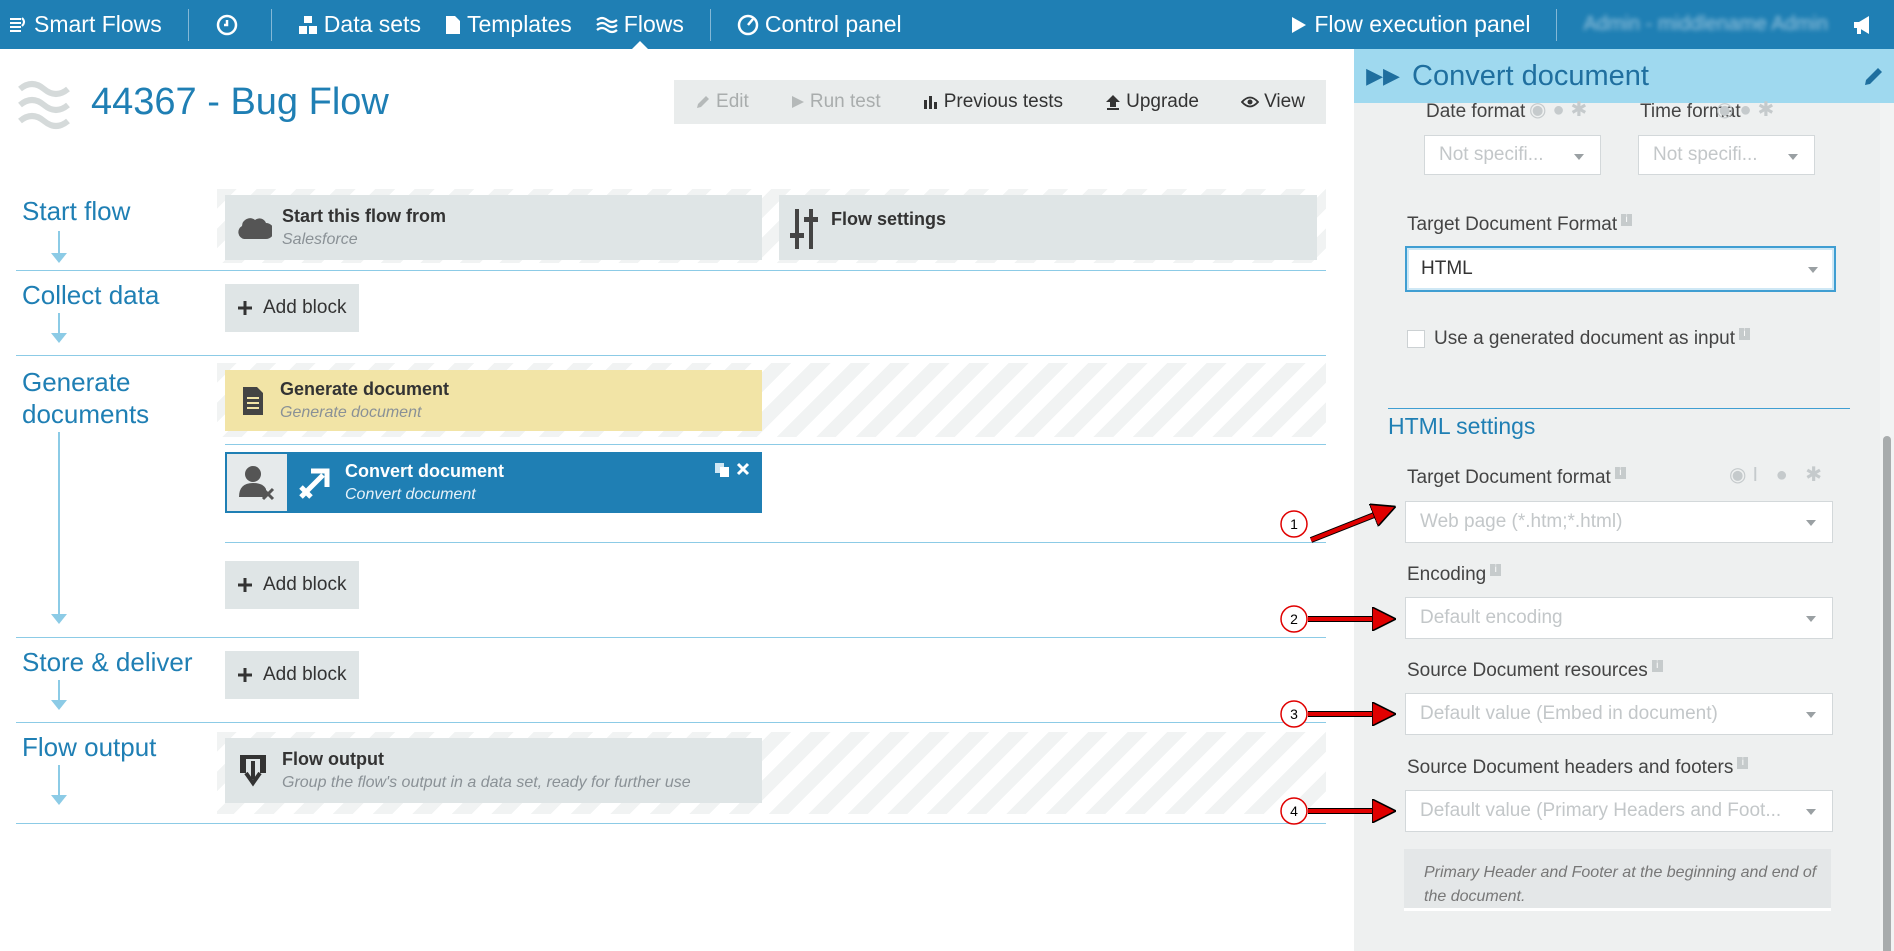  What do you see at coordinates (1619, 714) in the screenshot?
I see `resources-select: Default value (Embed in document)` at bounding box center [1619, 714].